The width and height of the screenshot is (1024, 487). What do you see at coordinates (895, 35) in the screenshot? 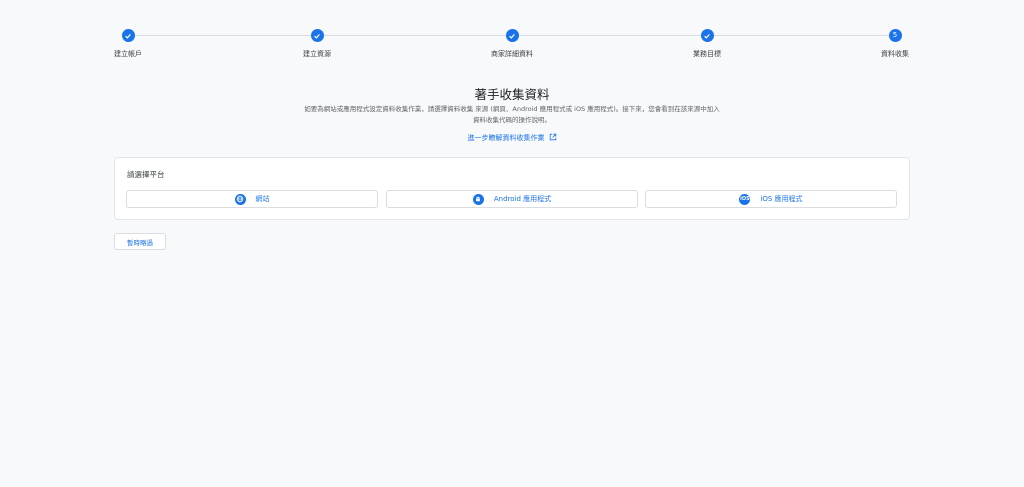
I see `step-number: 5` at bounding box center [895, 35].